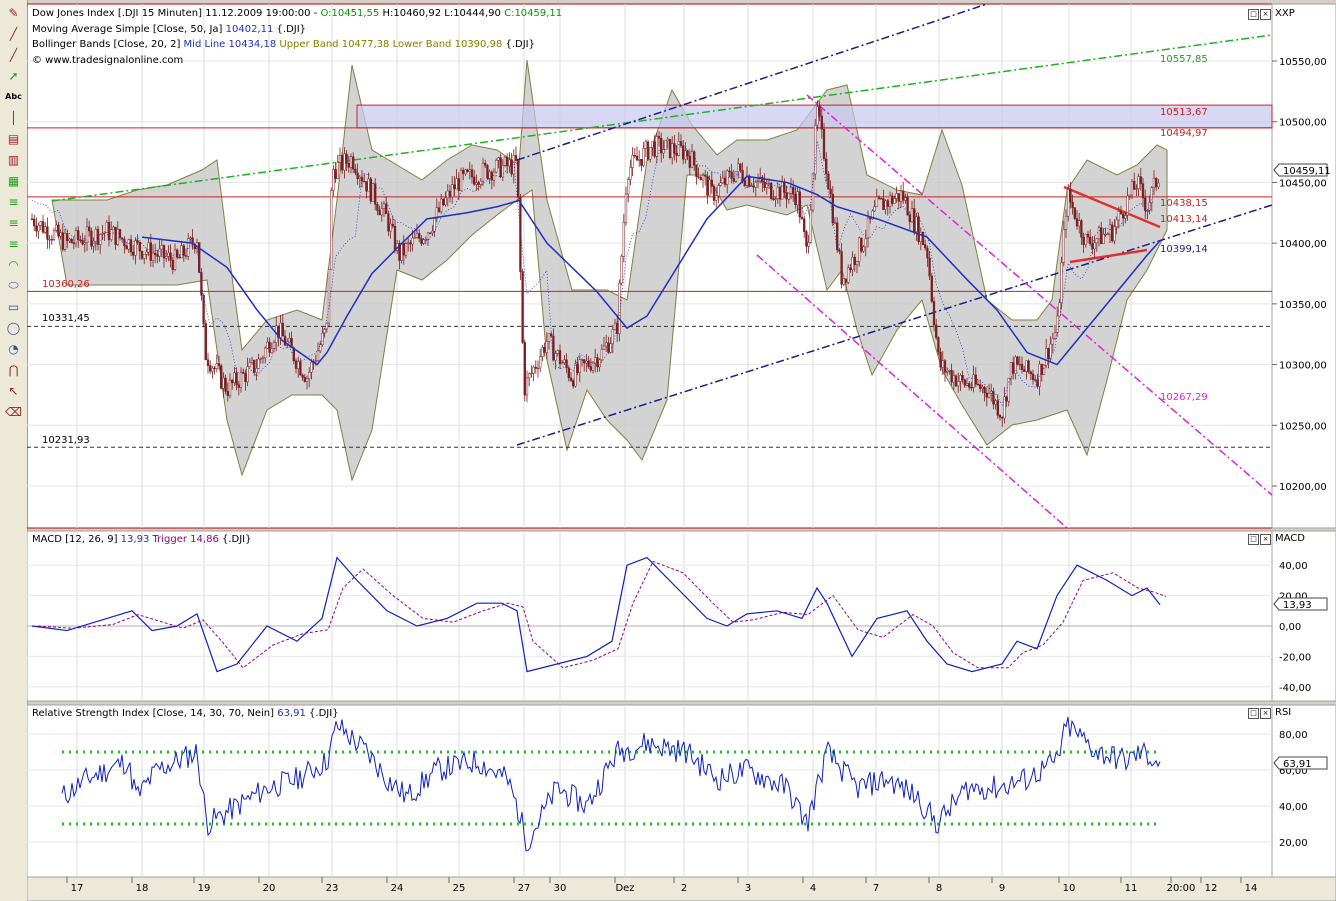 Image resolution: width=1336 pixels, height=901 pixels. Describe the element at coordinates (13, 12) in the screenshot. I see `pencil-icon: ✎` at that location.